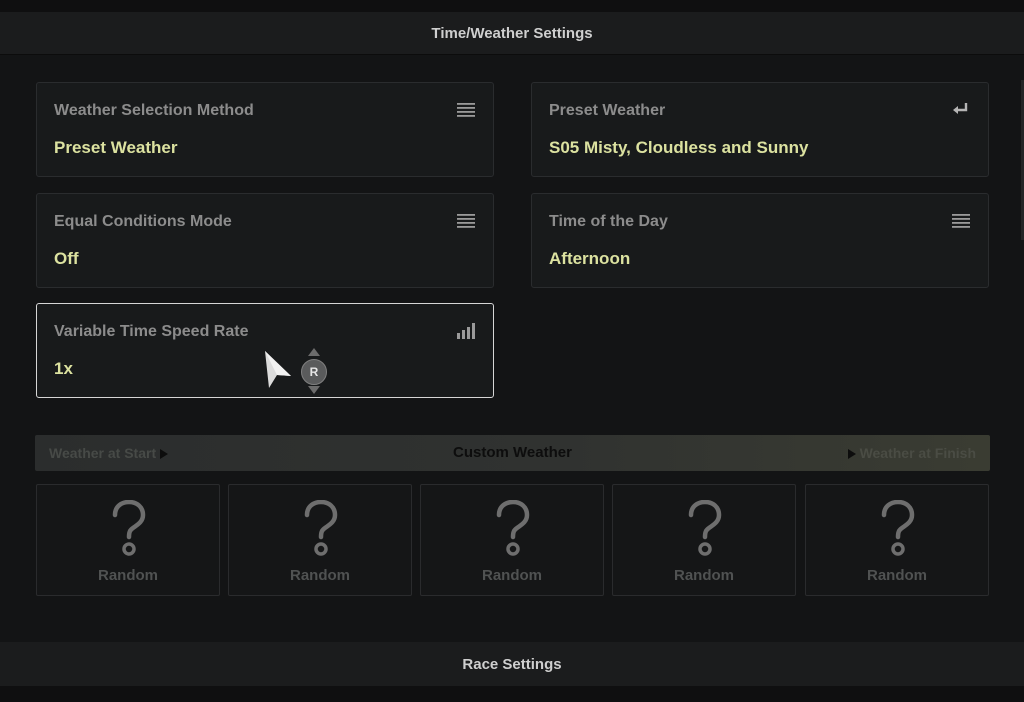 Image resolution: width=1024 pixels, height=702 pixels. I want to click on race-settings-tab: Race Settings, so click(512, 664).